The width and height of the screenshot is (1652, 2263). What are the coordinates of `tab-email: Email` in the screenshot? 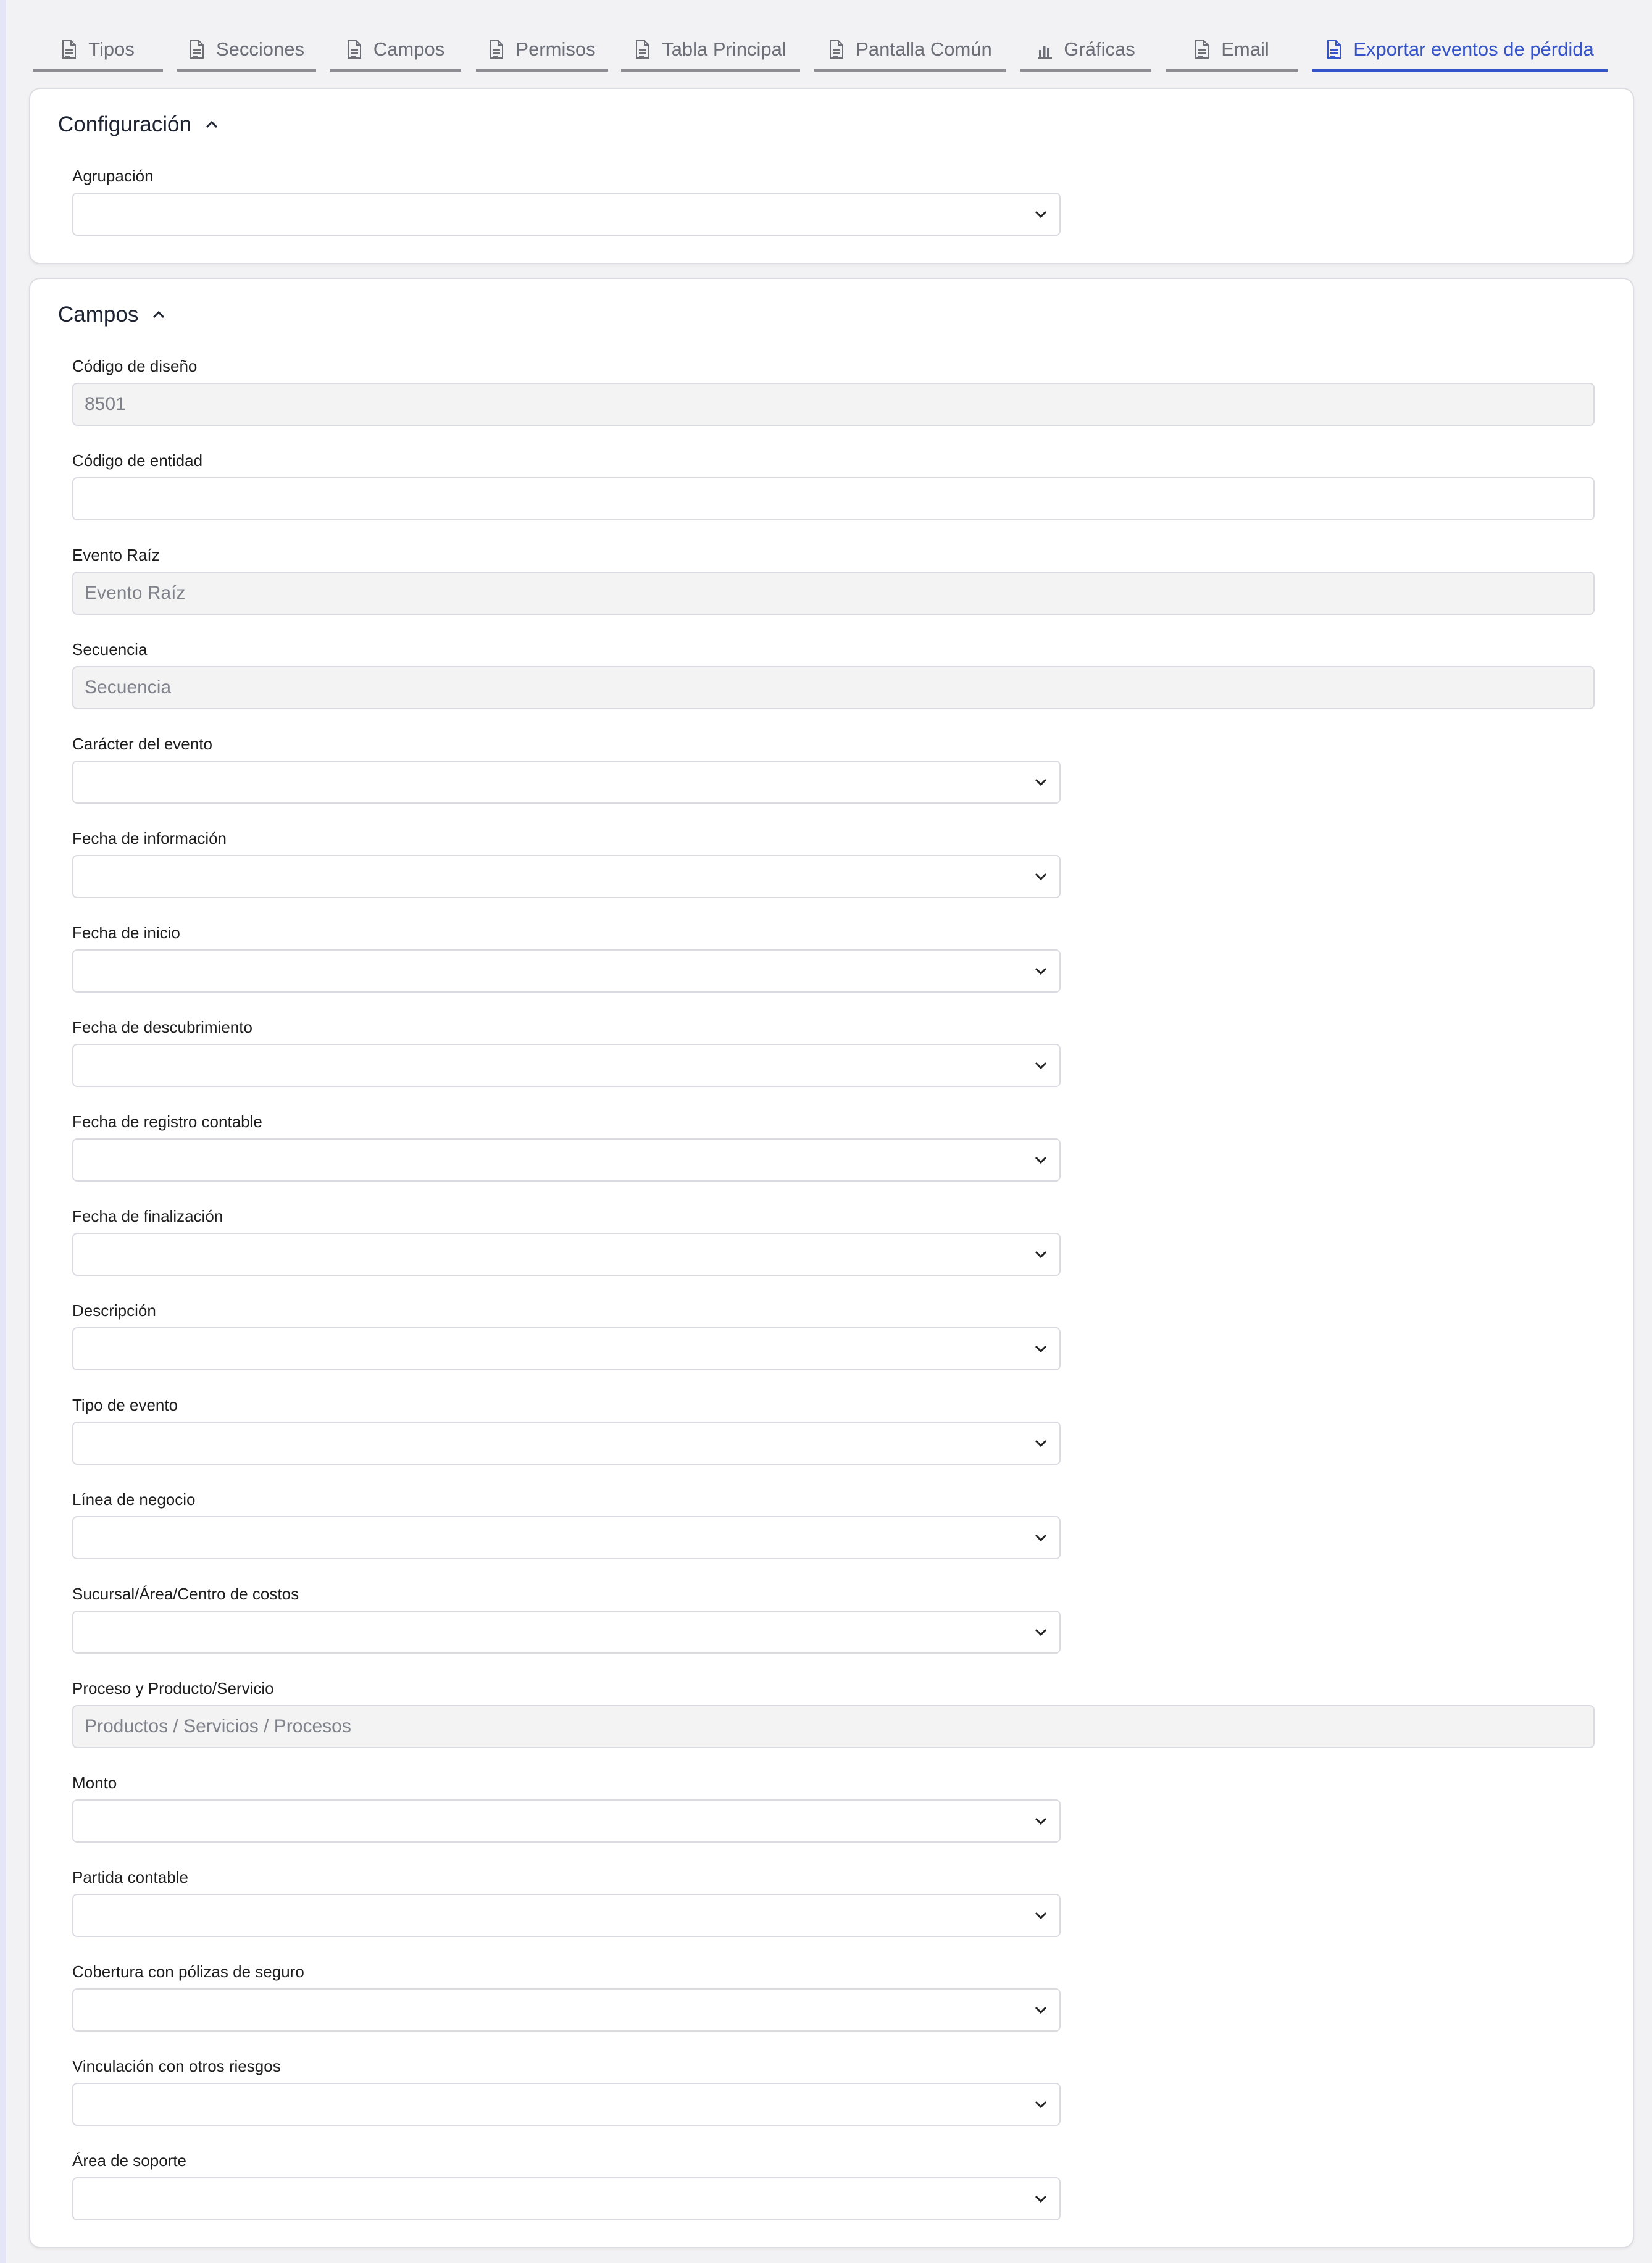 It's located at (1232, 52).